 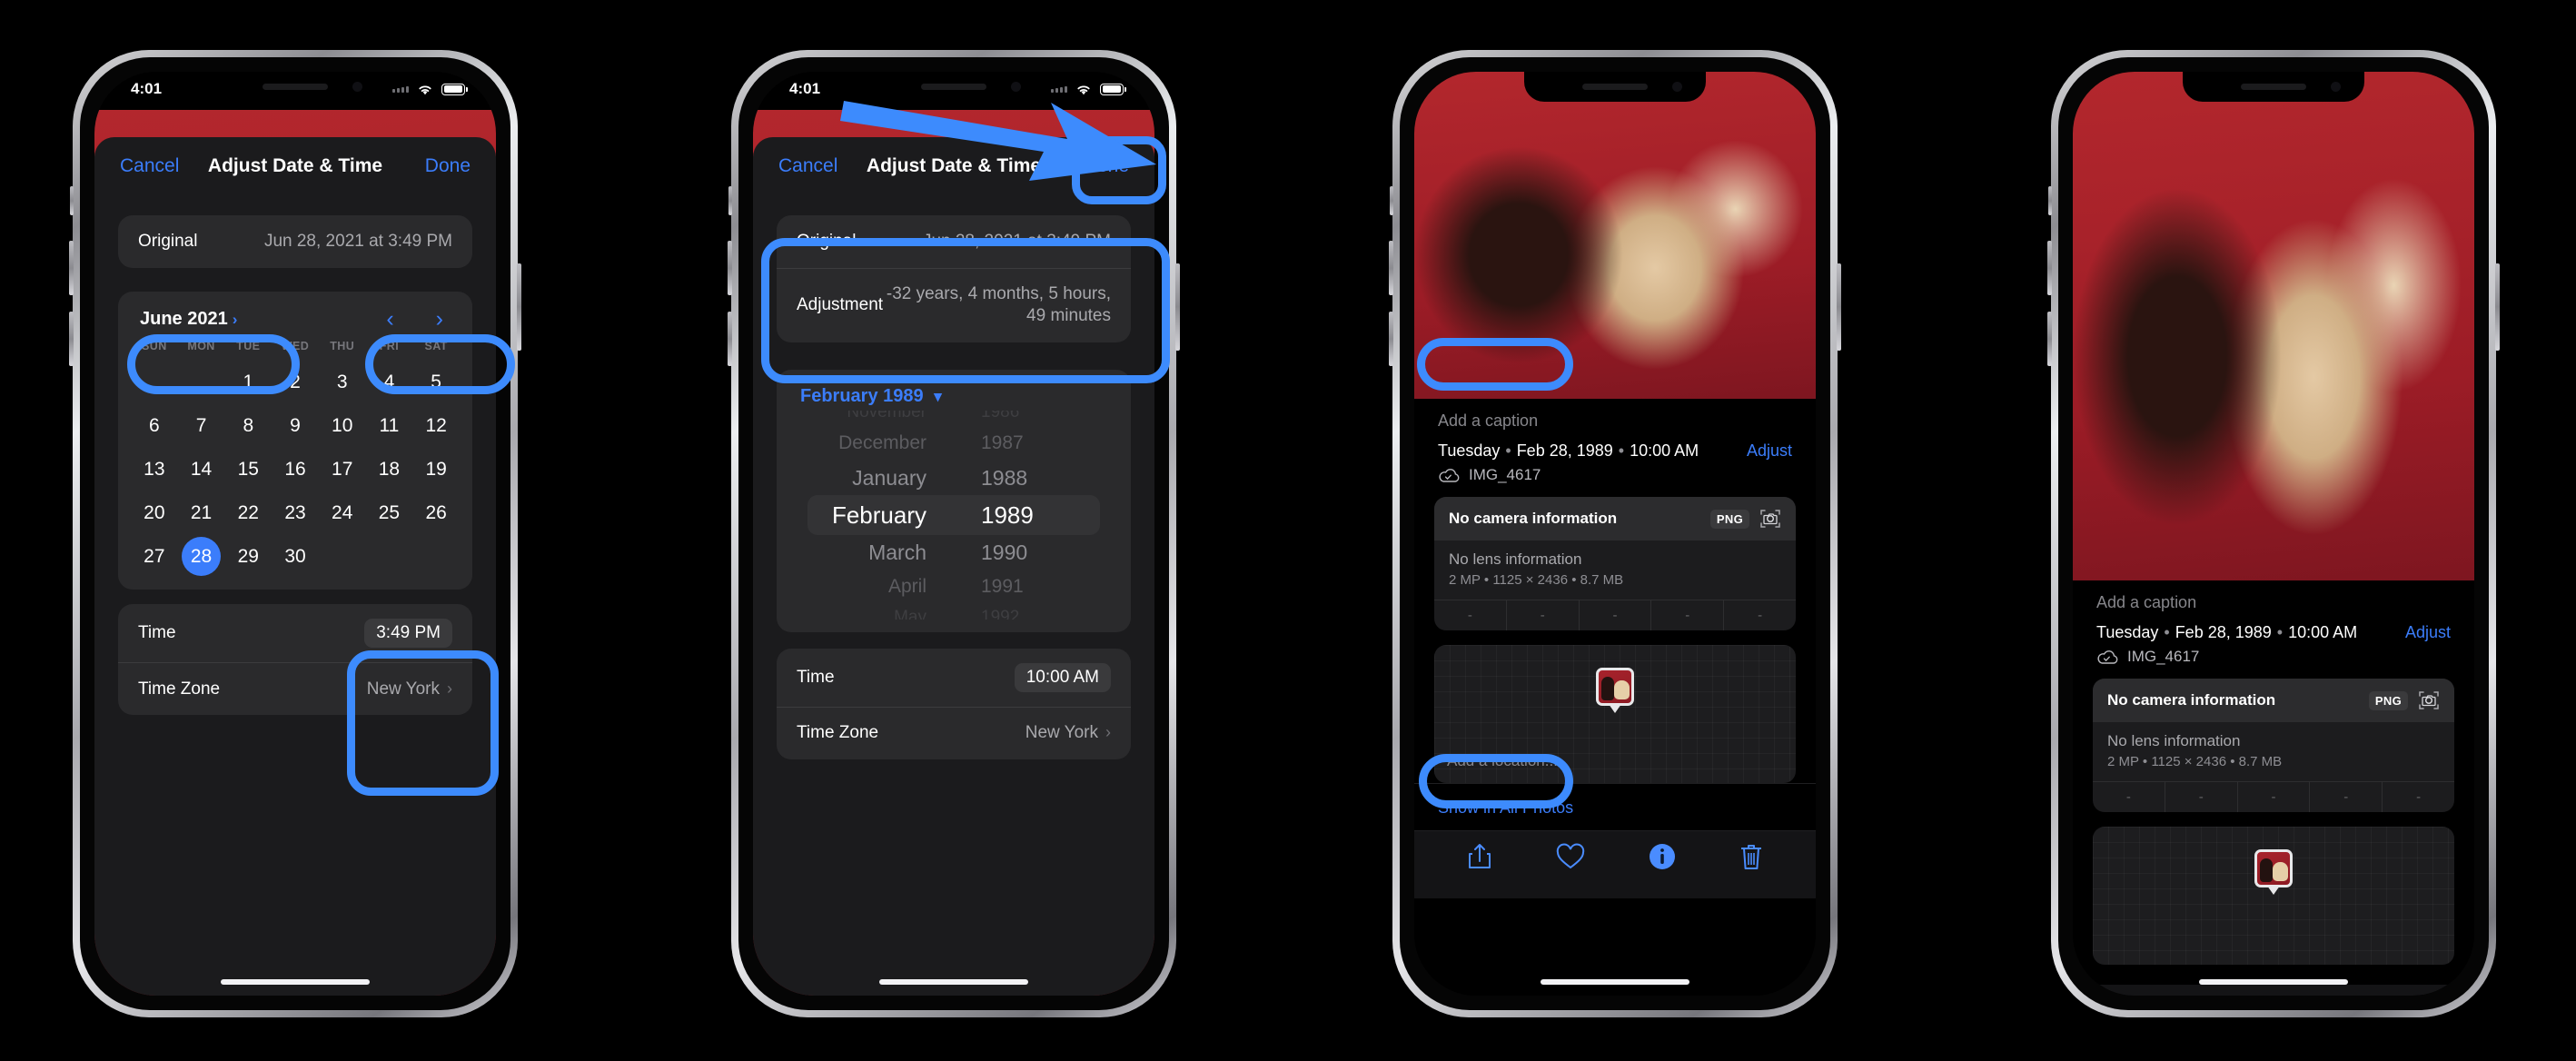 What do you see at coordinates (389, 512) in the screenshot?
I see `calendar-day: 25` at bounding box center [389, 512].